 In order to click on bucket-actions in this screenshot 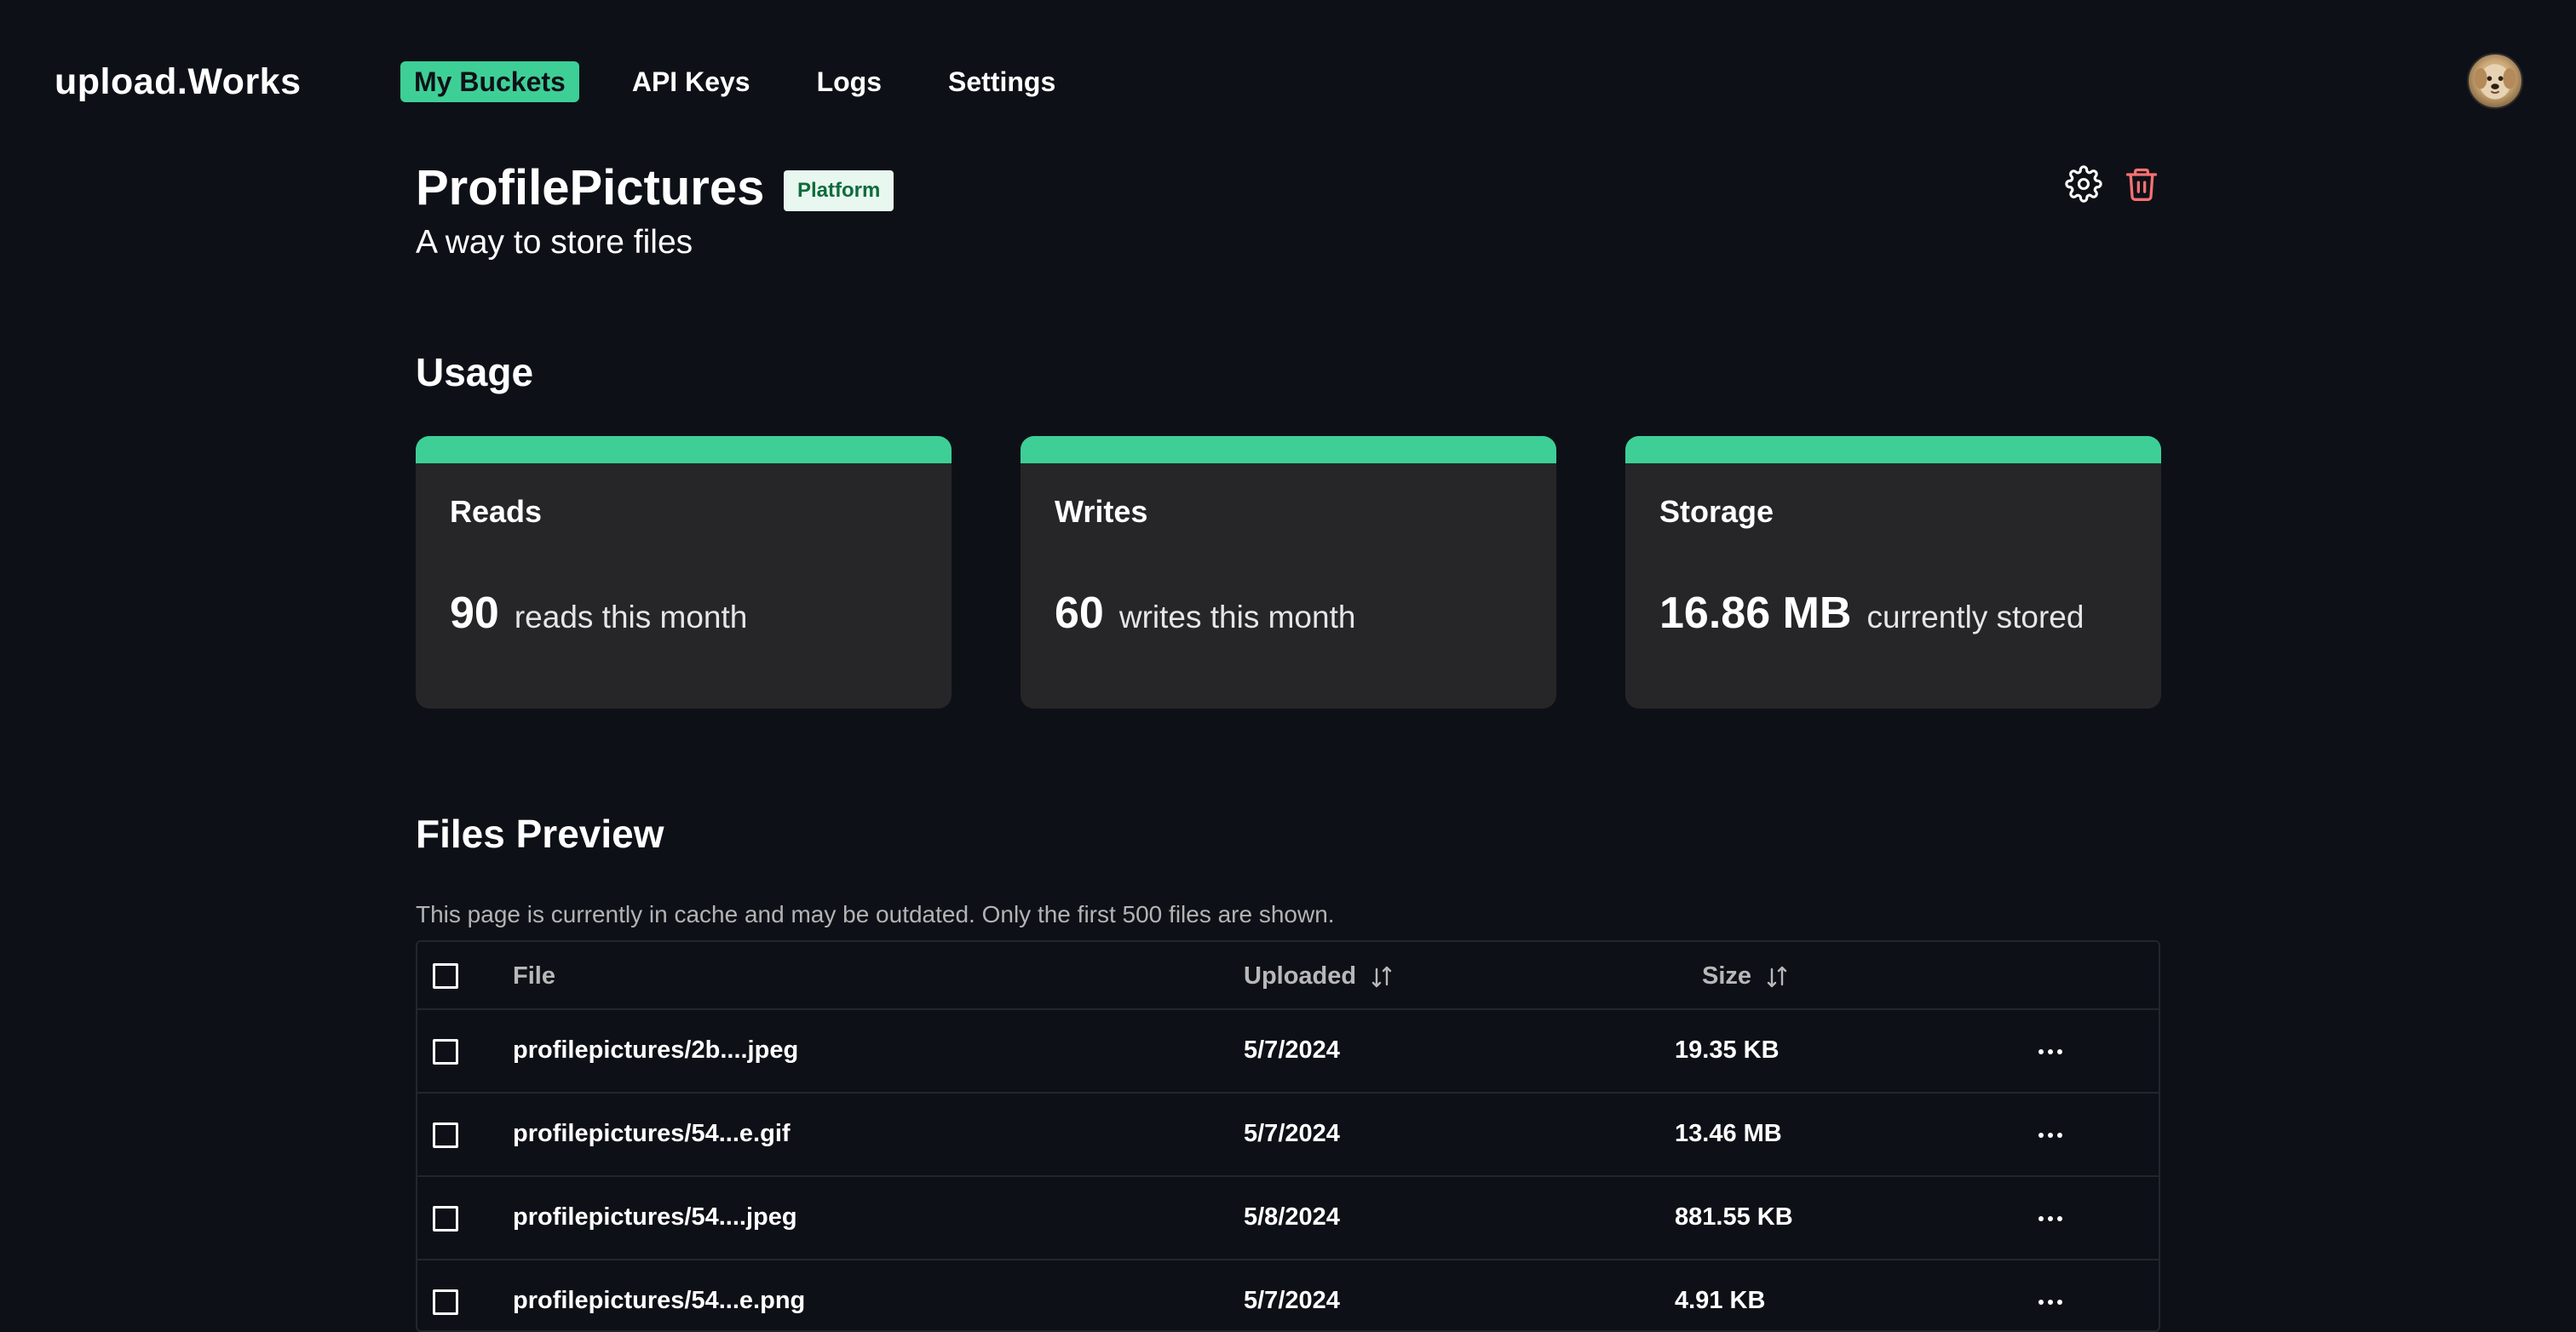, I will do `click(2113, 184)`.